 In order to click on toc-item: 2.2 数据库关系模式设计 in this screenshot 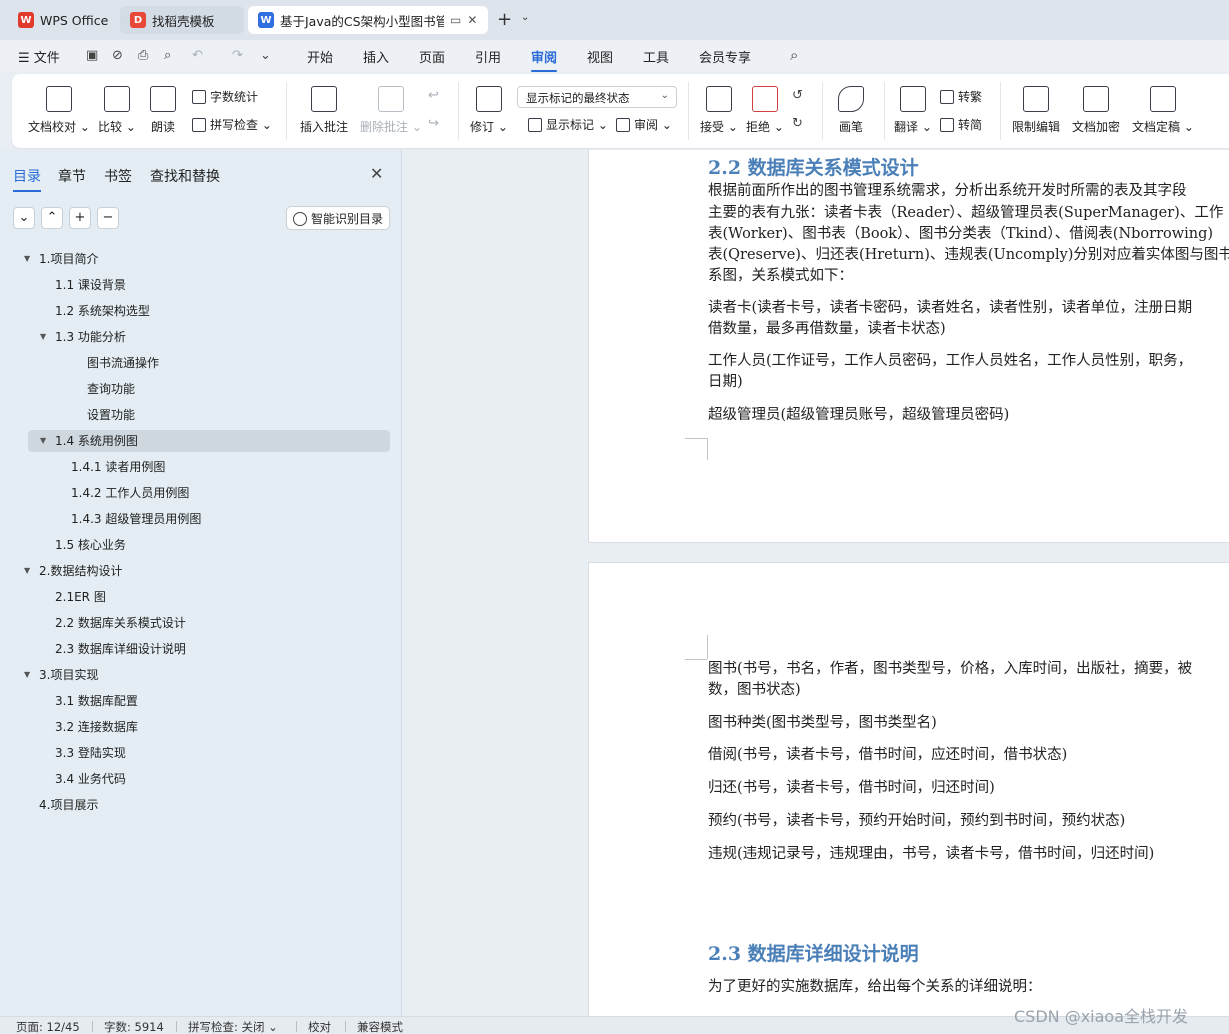, I will do `click(120, 623)`.